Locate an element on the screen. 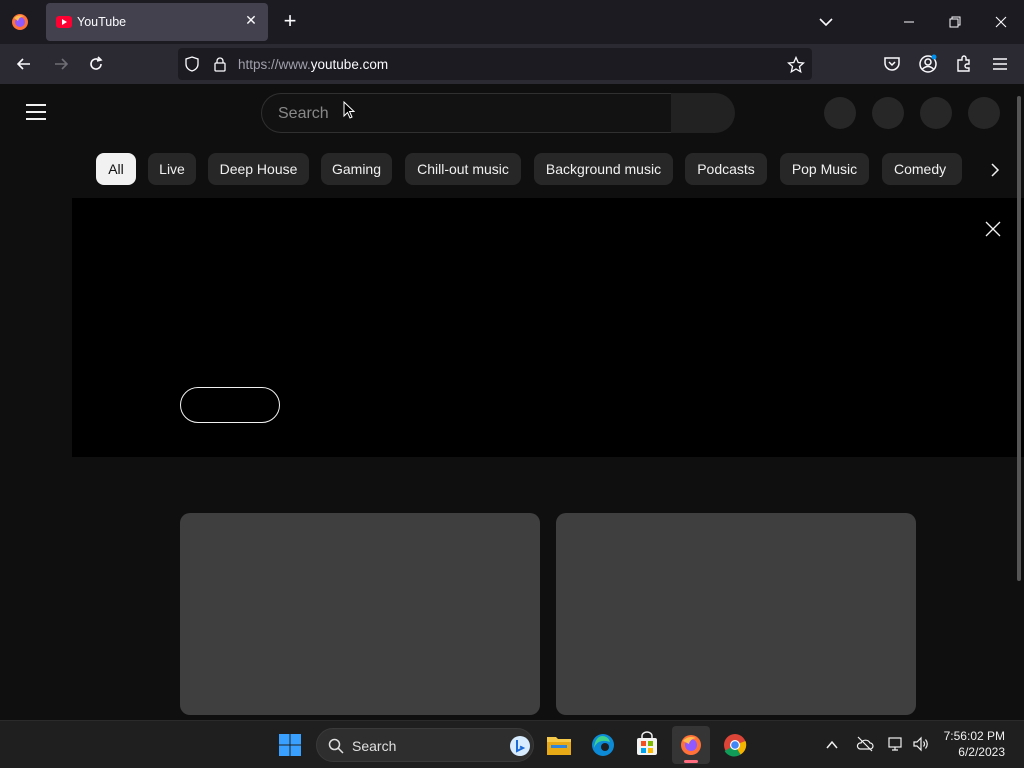 This screenshot has width=1024, height=768. youtube-search-button is located at coordinates (703, 113).